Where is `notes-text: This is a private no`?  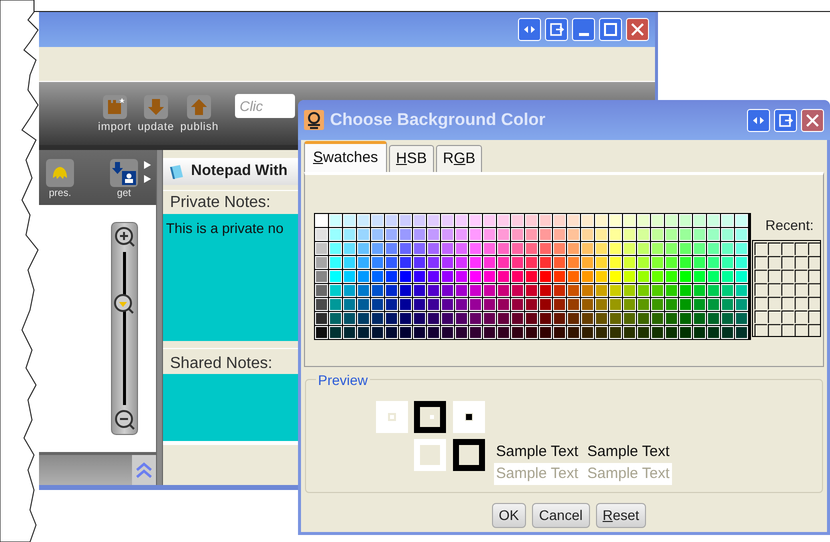 notes-text: This is a private no is located at coordinates (225, 228).